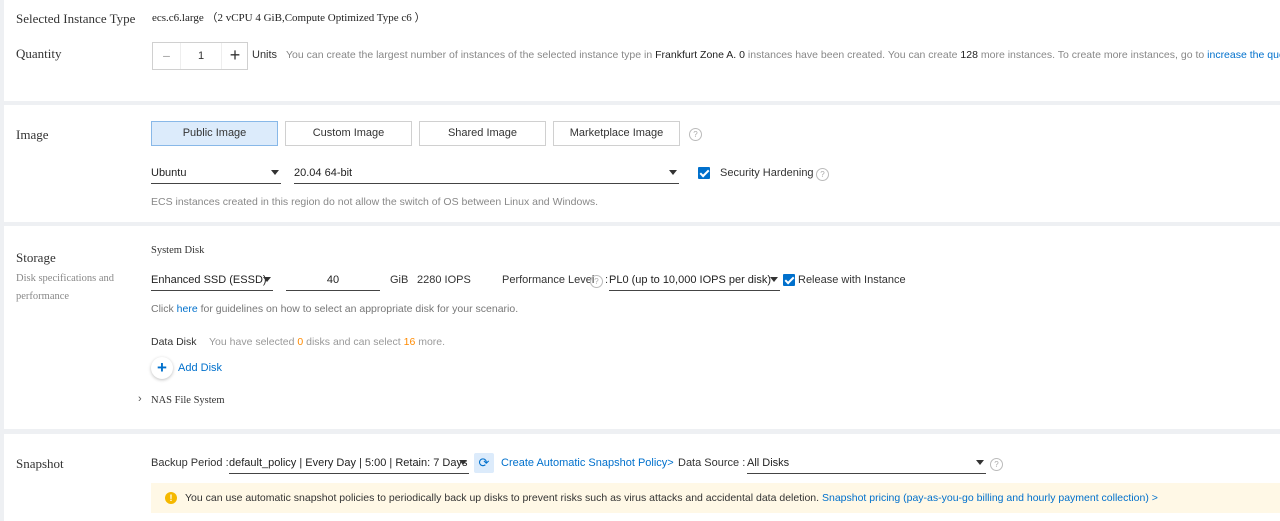 The image size is (1280, 521). What do you see at coordinates (178, 250) in the screenshot?
I see `system-disk-label: System Disk` at bounding box center [178, 250].